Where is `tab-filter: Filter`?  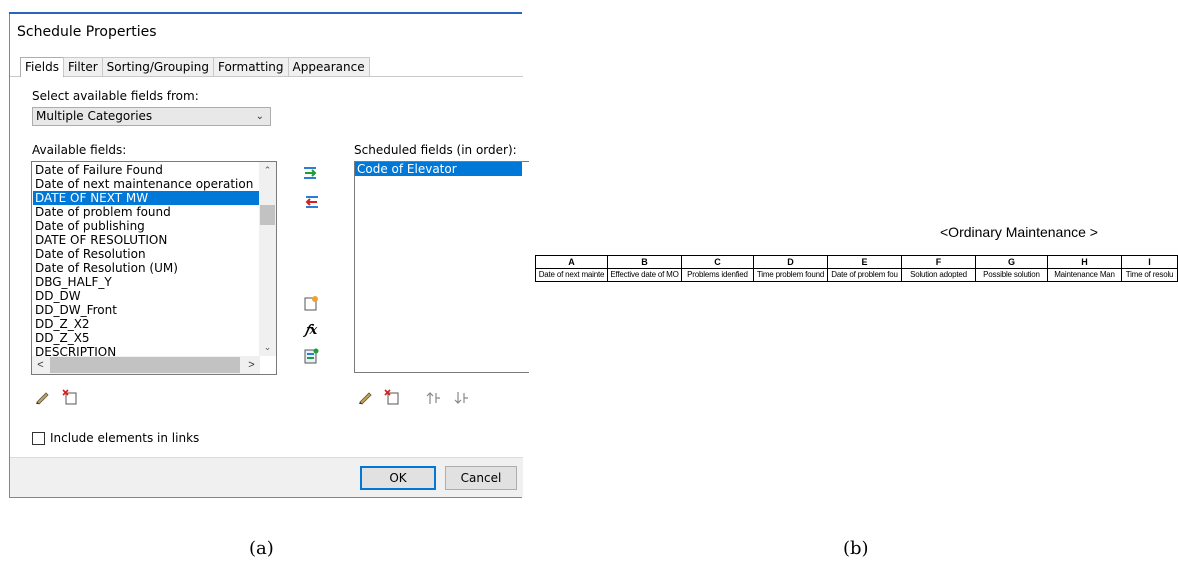 tab-filter: Filter is located at coordinates (82, 66).